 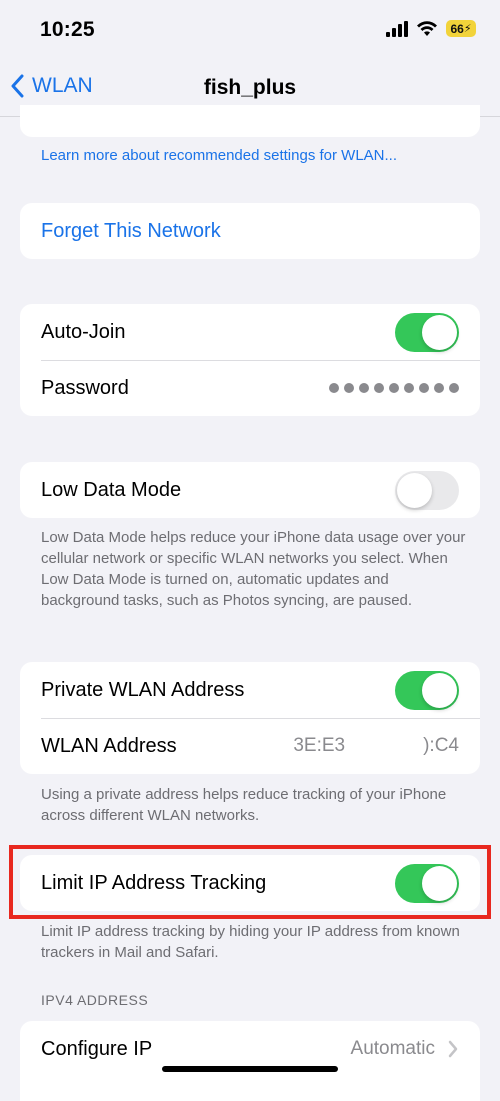 I want to click on battery-level: 66, so click(x=457, y=28).